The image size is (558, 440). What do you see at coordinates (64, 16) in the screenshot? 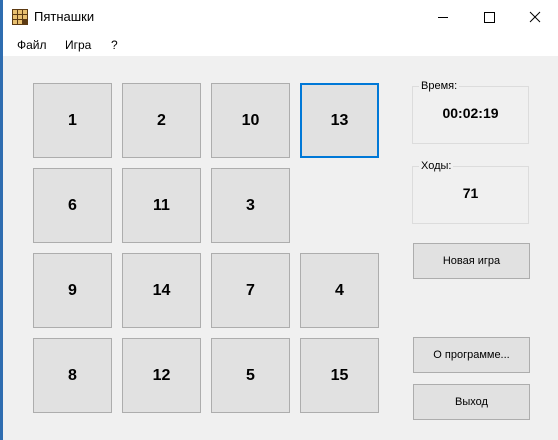
I see `window-title: Пятнашки` at bounding box center [64, 16].